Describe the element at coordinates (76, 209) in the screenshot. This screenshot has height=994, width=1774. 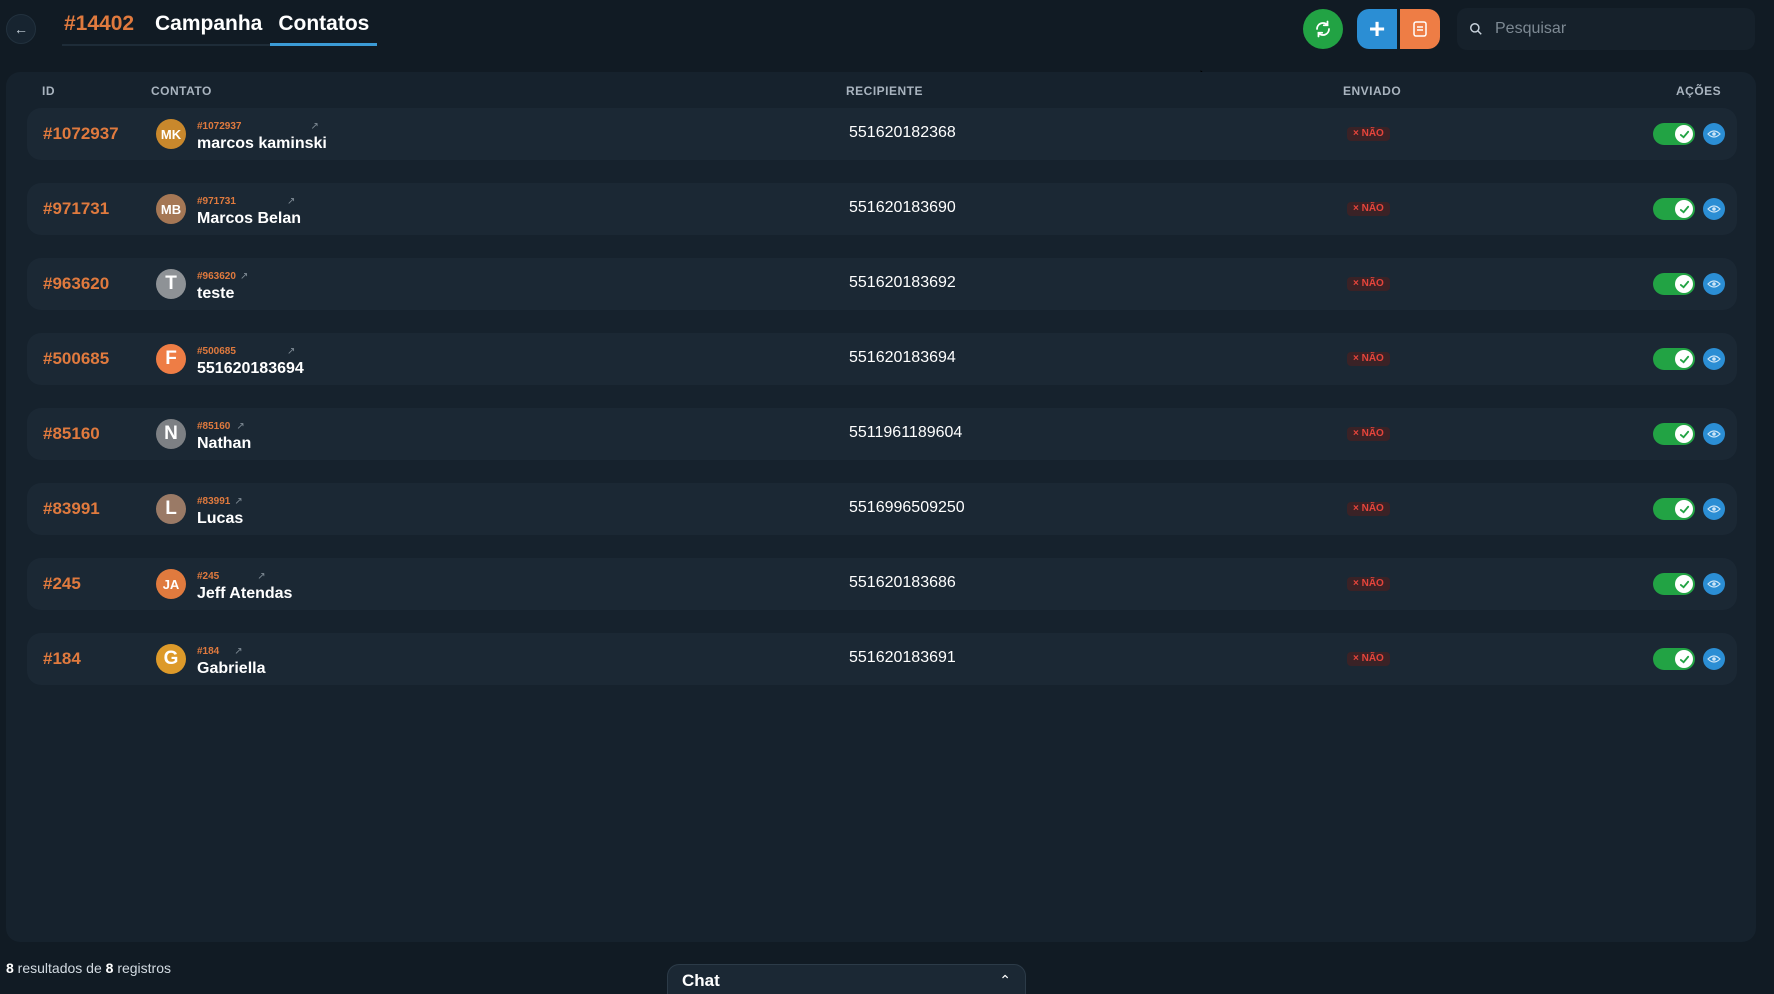
I see `row-id: #971731` at that location.